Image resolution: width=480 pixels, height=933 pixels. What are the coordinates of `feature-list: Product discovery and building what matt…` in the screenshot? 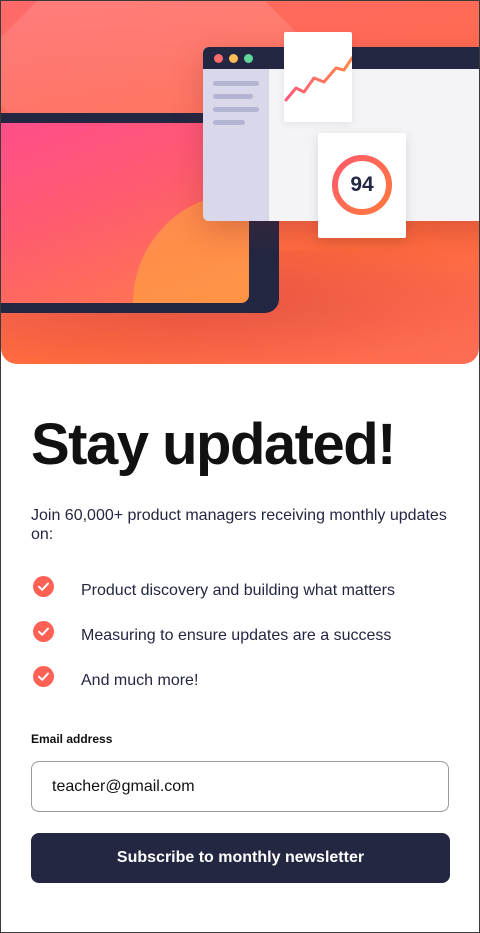 It's located at (251, 642).